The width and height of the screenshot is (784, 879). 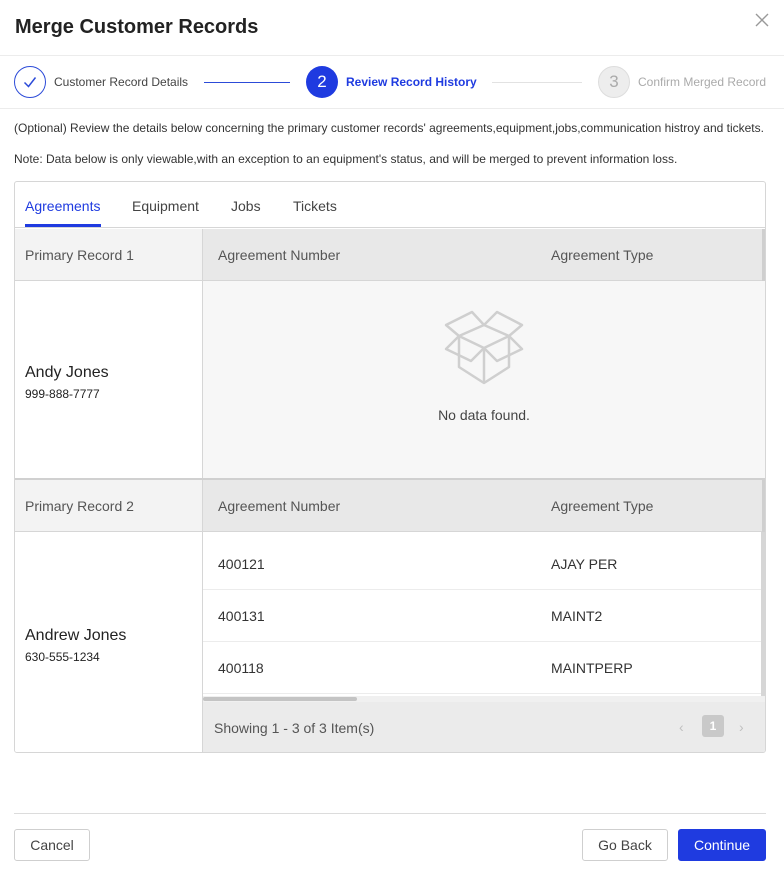 I want to click on go-back-button: Go Back, so click(x=625, y=845).